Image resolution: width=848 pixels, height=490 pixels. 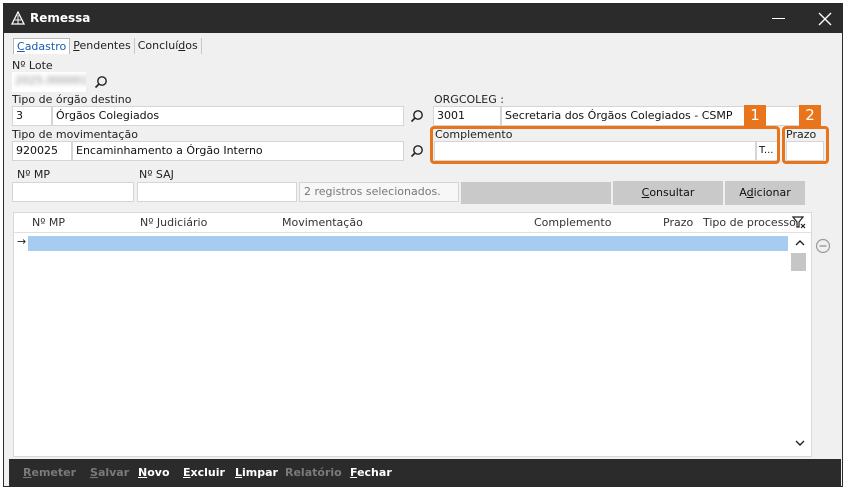 I want to click on lote-value: 2025.000001, so click(x=50, y=80).